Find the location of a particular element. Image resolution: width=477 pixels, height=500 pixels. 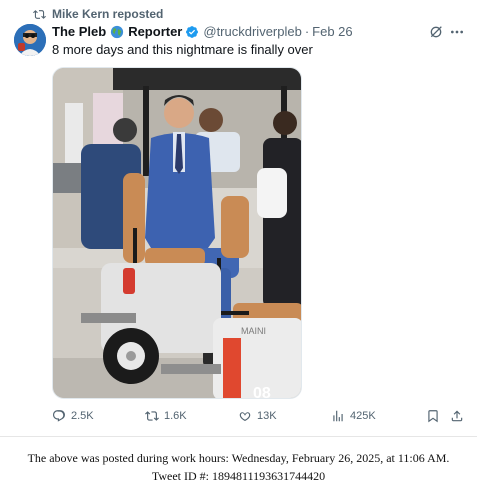

reply-icon is located at coordinates (59, 416).